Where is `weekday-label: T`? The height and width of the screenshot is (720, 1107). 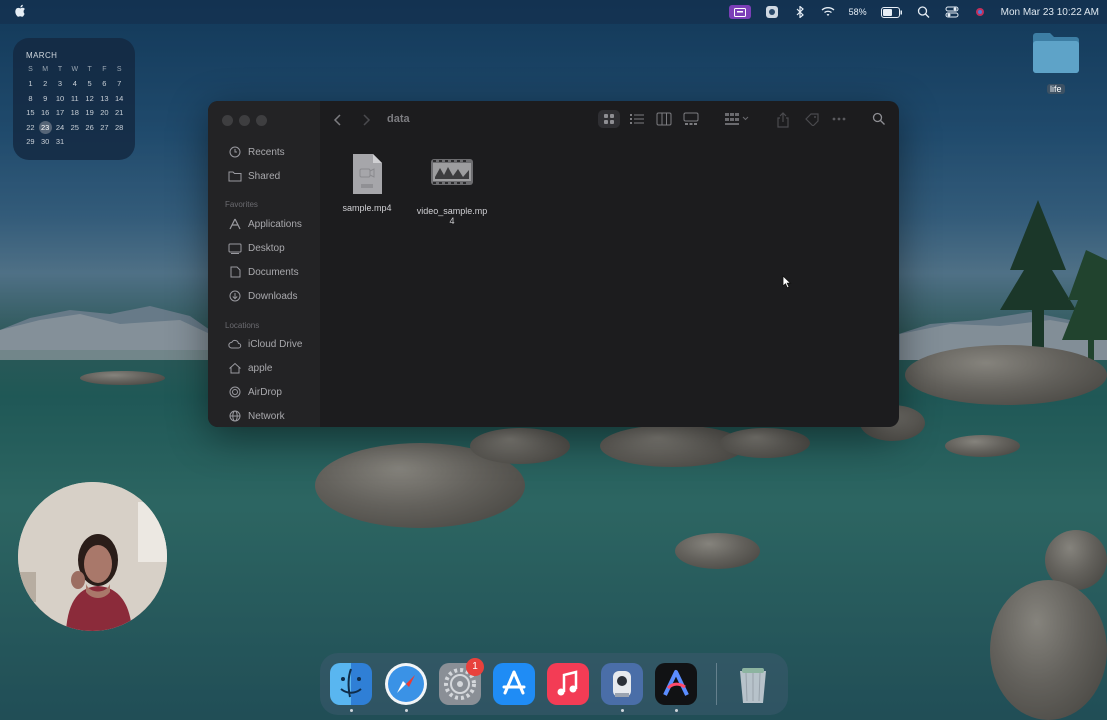
weekday-label: T is located at coordinates (89, 69).